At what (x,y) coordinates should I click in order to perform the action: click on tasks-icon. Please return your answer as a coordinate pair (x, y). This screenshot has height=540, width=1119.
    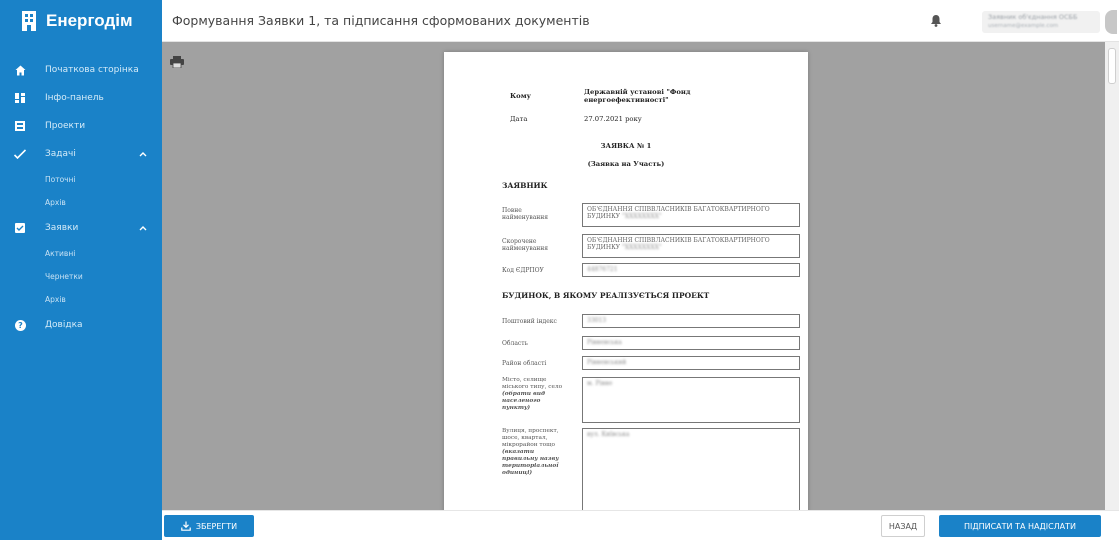
    Looking at the image, I should click on (20, 154).